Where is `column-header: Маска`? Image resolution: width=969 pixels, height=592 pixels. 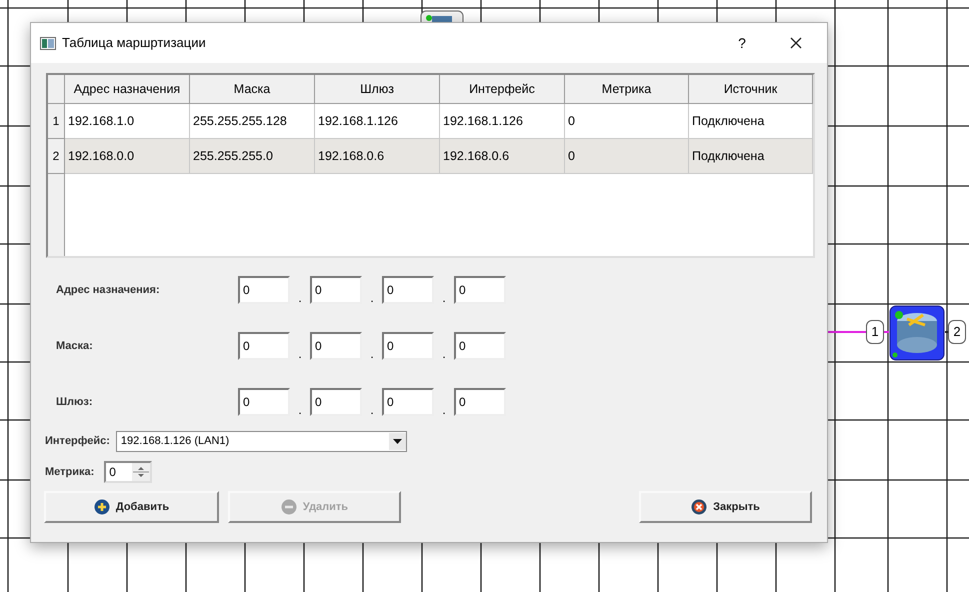
column-header: Маска is located at coordinates (252, 89).